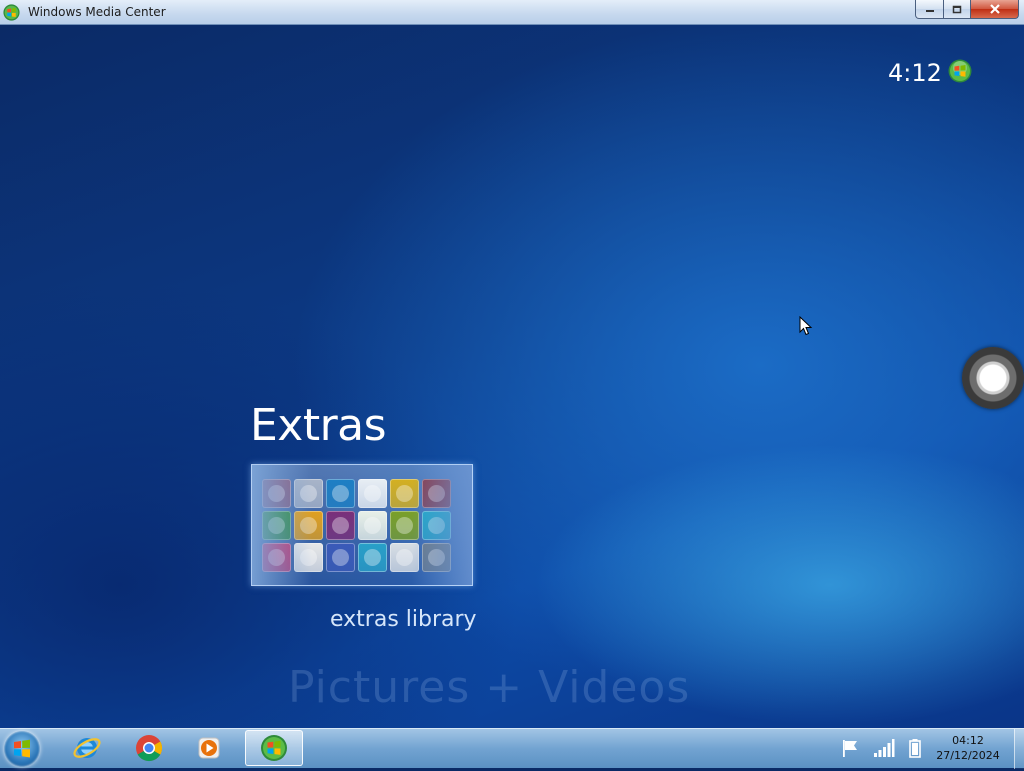 This screenshot has height=771, width=1024. I want to click on network-signal-icon, so click(884, 748).